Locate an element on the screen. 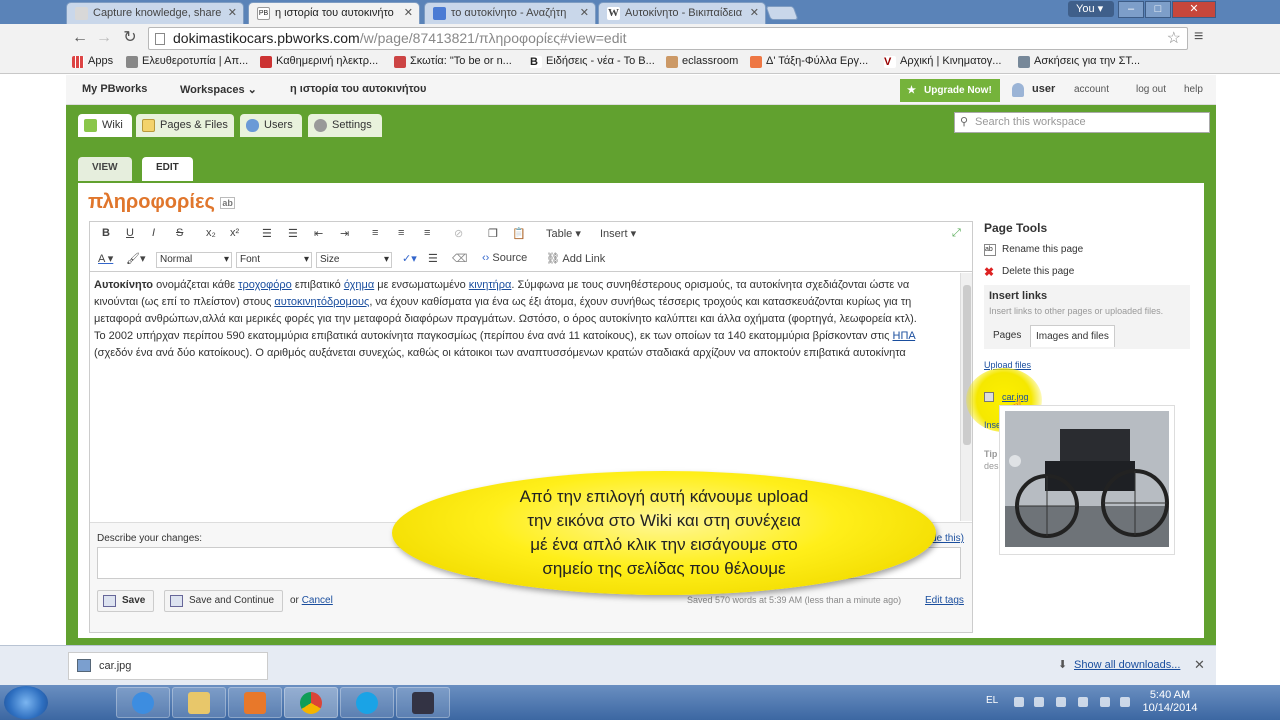 The image size is (1280, 720). back-arrow-icon: ← is located at coordinates (80, 39).